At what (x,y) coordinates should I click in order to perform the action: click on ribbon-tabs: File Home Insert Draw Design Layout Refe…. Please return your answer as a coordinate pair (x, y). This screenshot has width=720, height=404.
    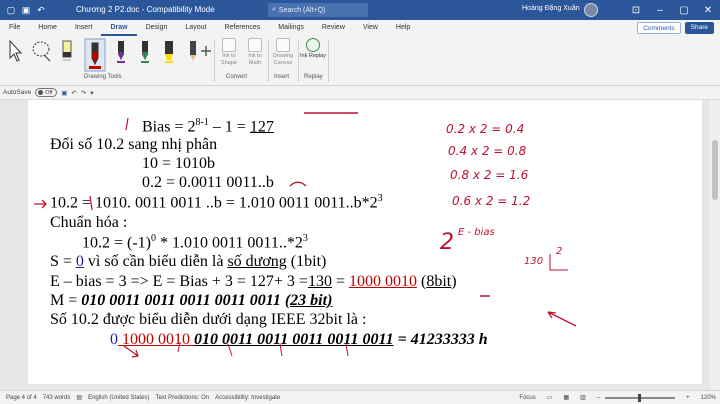
    Looking at the image, I should click on (360, 28).